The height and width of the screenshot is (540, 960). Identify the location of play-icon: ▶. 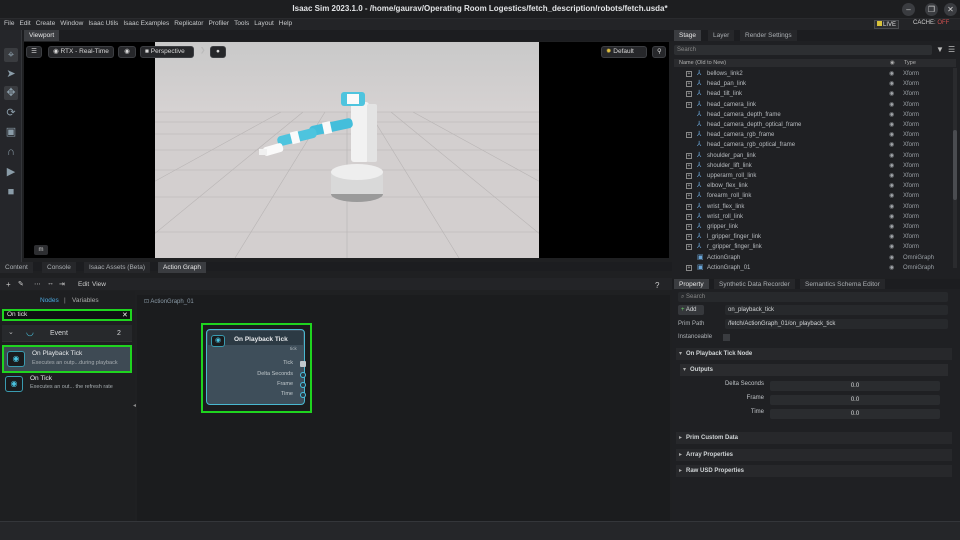
(11, 172).